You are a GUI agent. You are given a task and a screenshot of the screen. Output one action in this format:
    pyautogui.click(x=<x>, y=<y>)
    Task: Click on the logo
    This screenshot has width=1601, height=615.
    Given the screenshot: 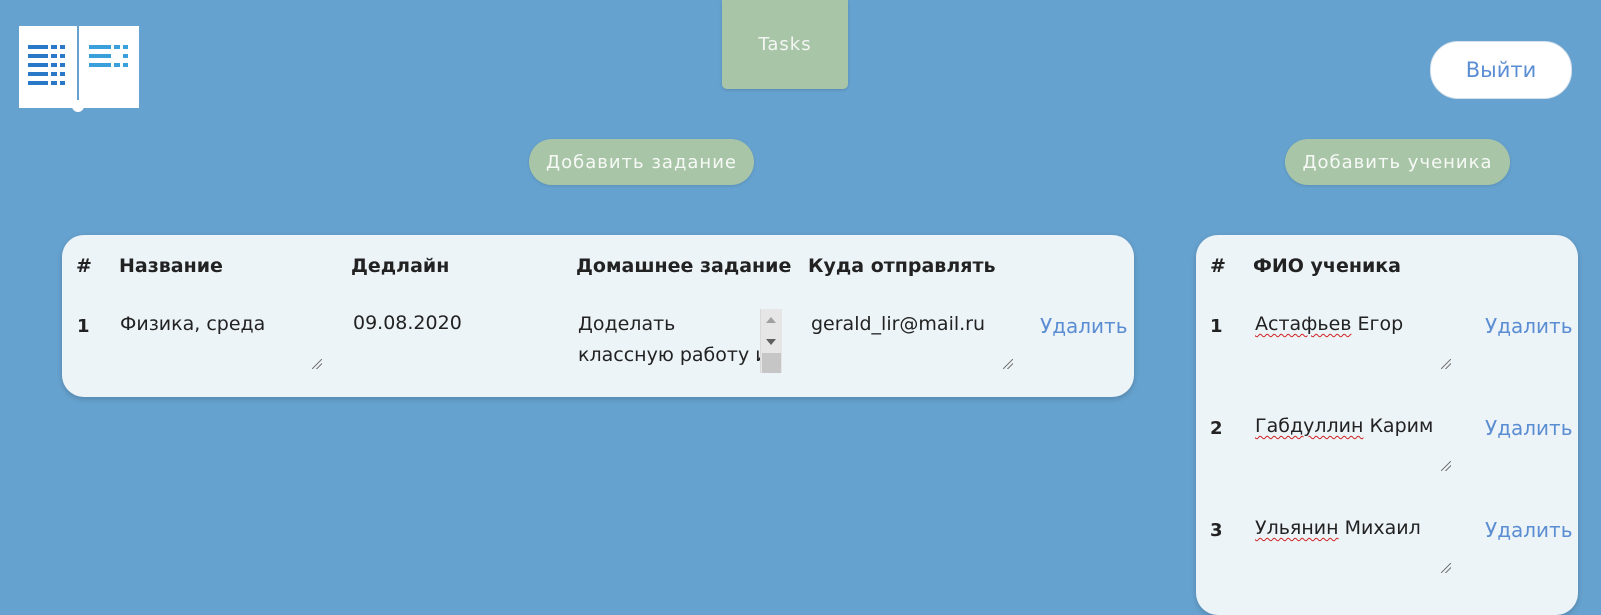 What is the action you would take?
    pyautogui.click(x=79, y=70)
    